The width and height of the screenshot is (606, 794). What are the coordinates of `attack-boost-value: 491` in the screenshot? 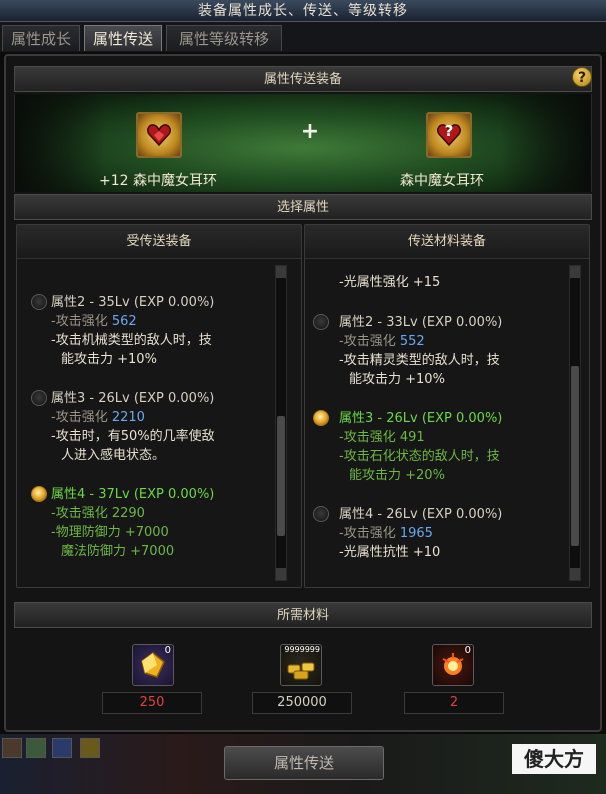 It's located at (412, 437).